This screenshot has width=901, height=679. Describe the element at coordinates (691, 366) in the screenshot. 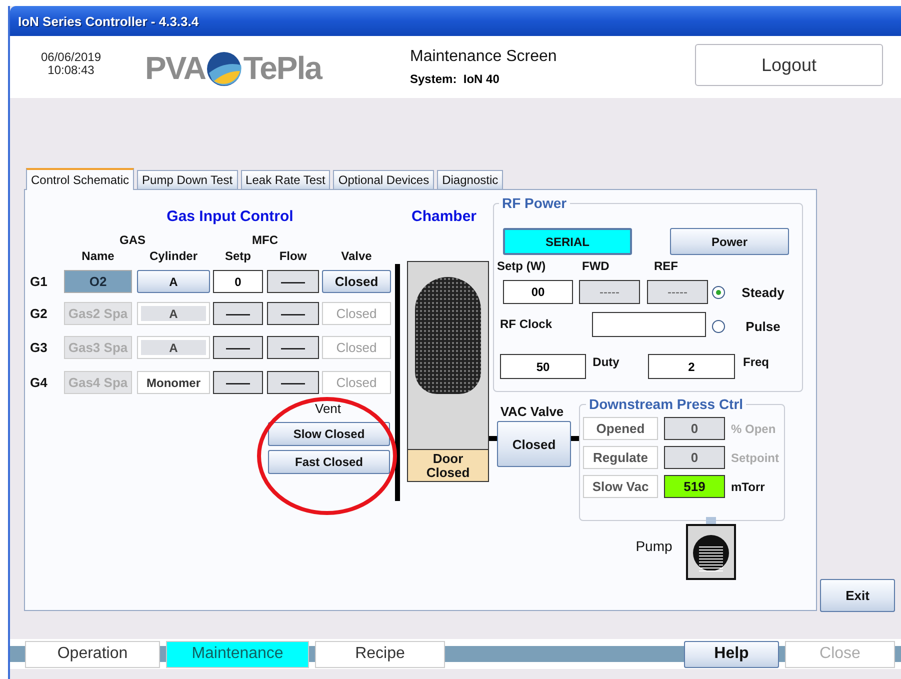

I see `frequency-field: 2` at that location.